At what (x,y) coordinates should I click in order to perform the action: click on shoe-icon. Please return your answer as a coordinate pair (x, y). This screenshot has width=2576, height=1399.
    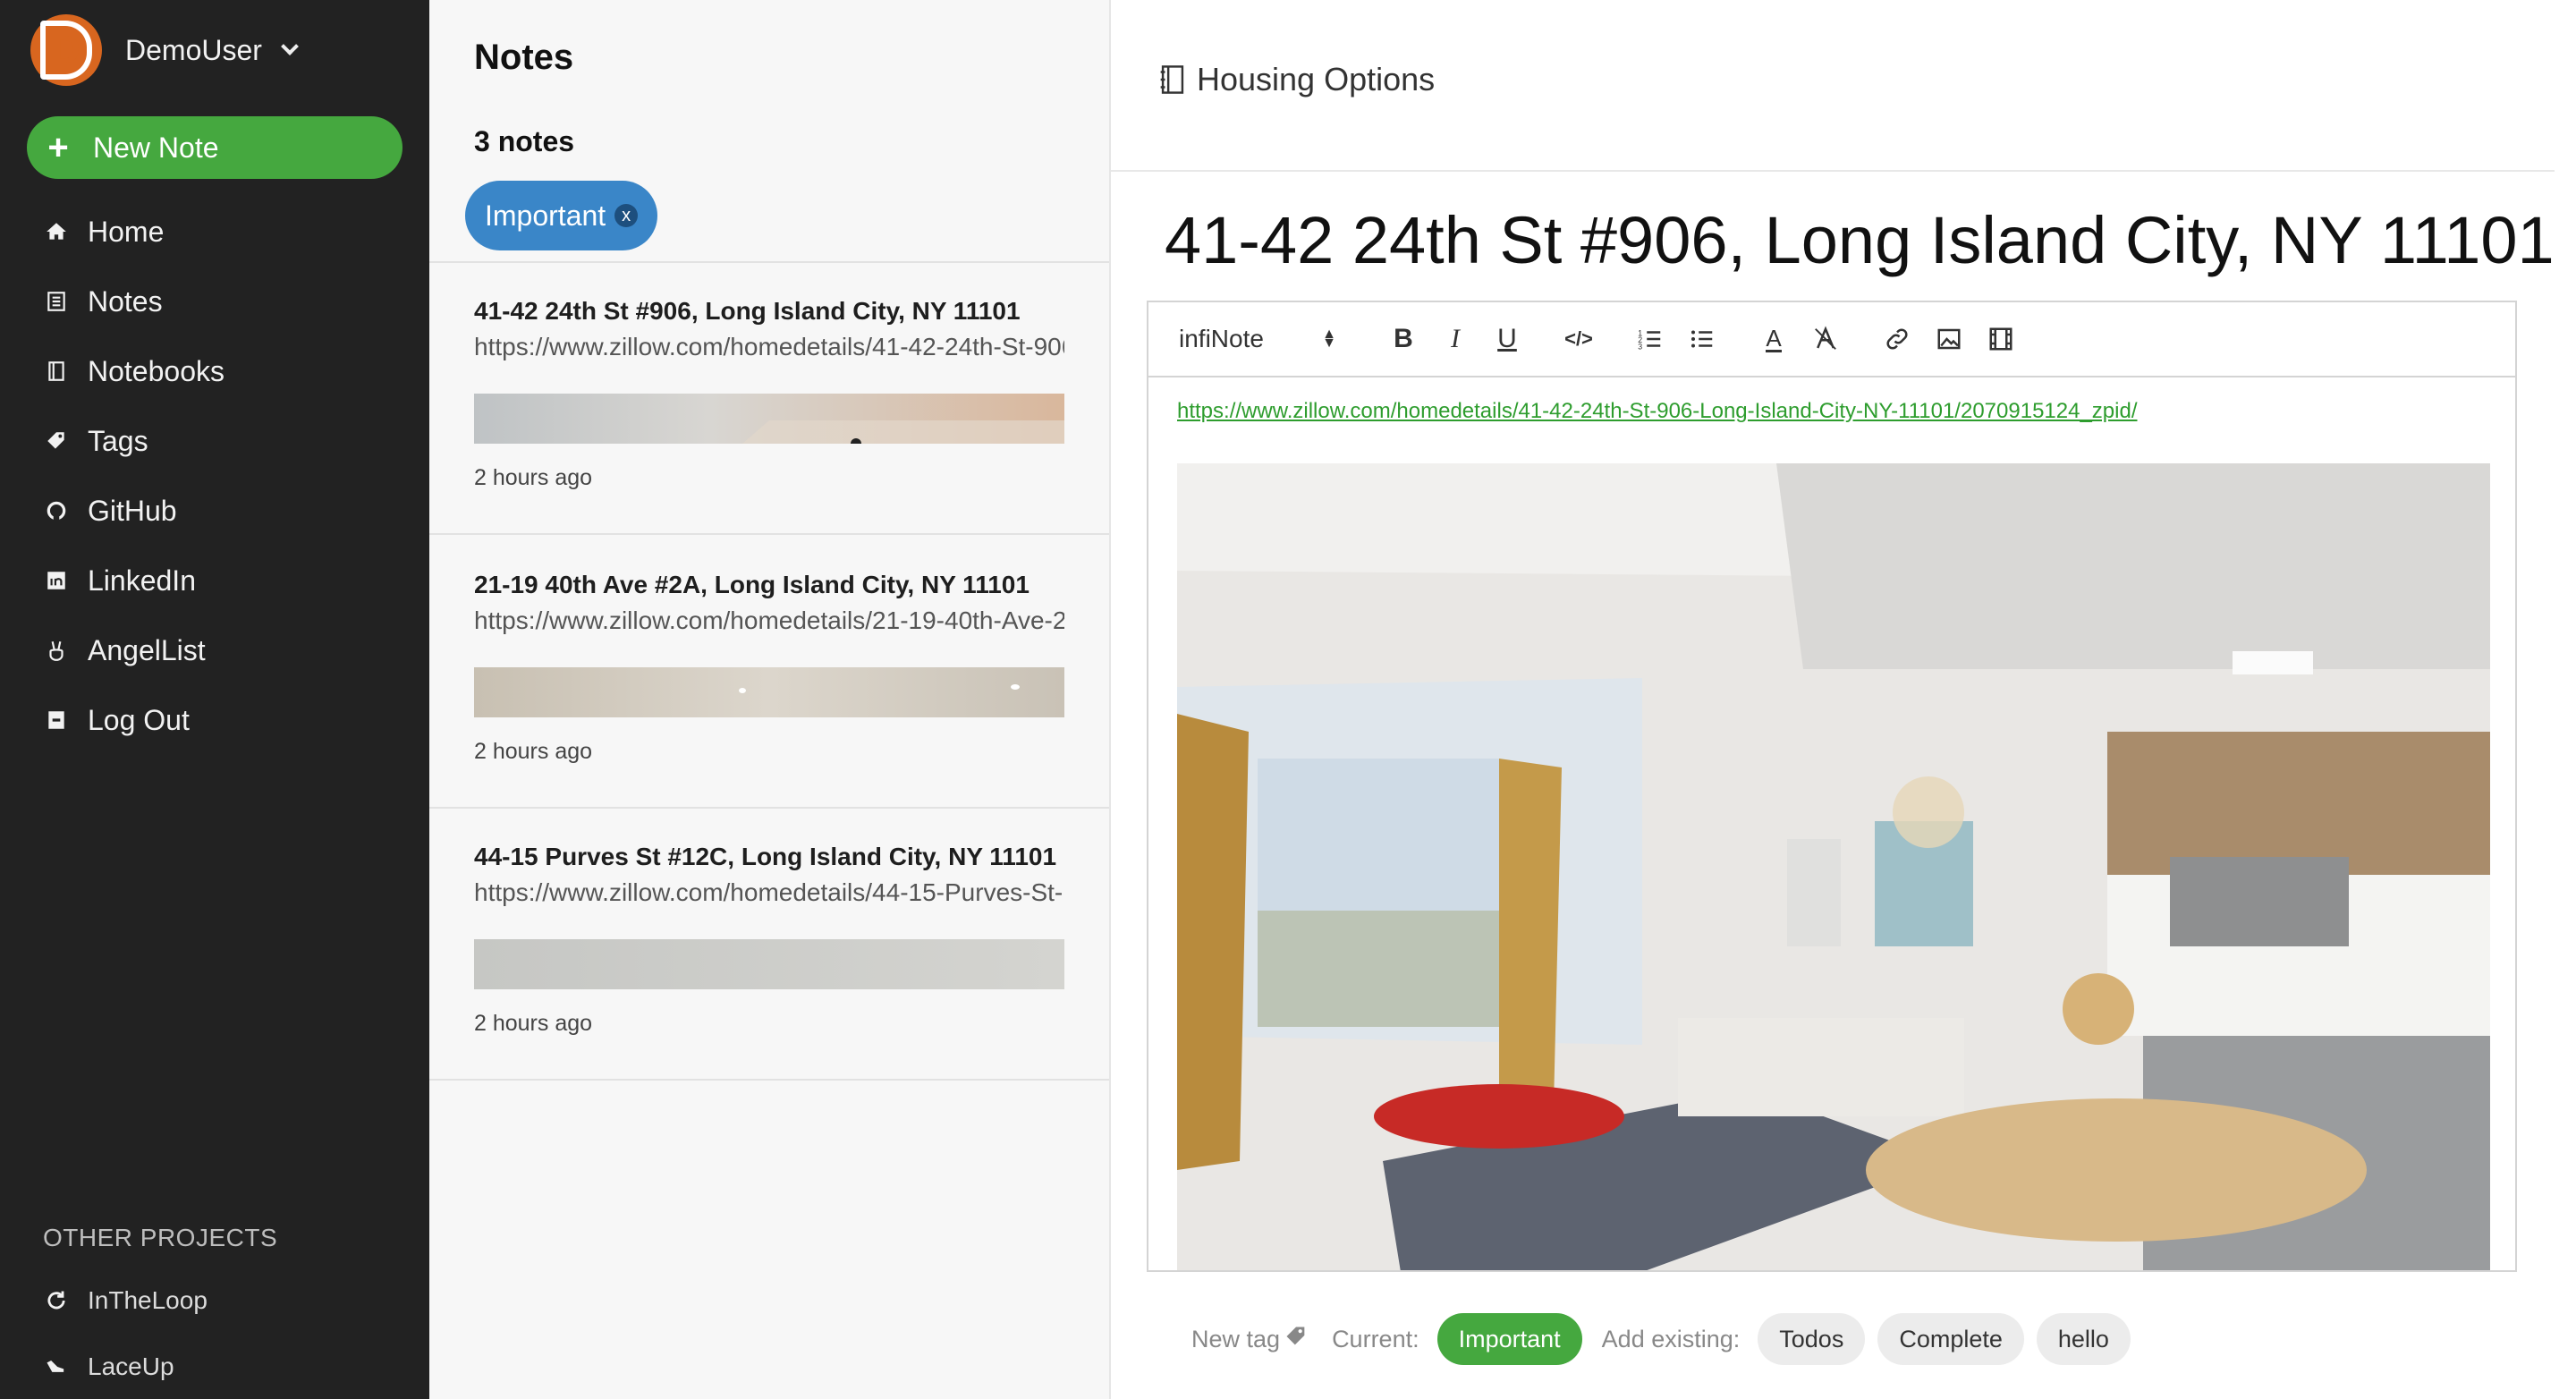
    Looking at the image, I should click on (56, 1366).